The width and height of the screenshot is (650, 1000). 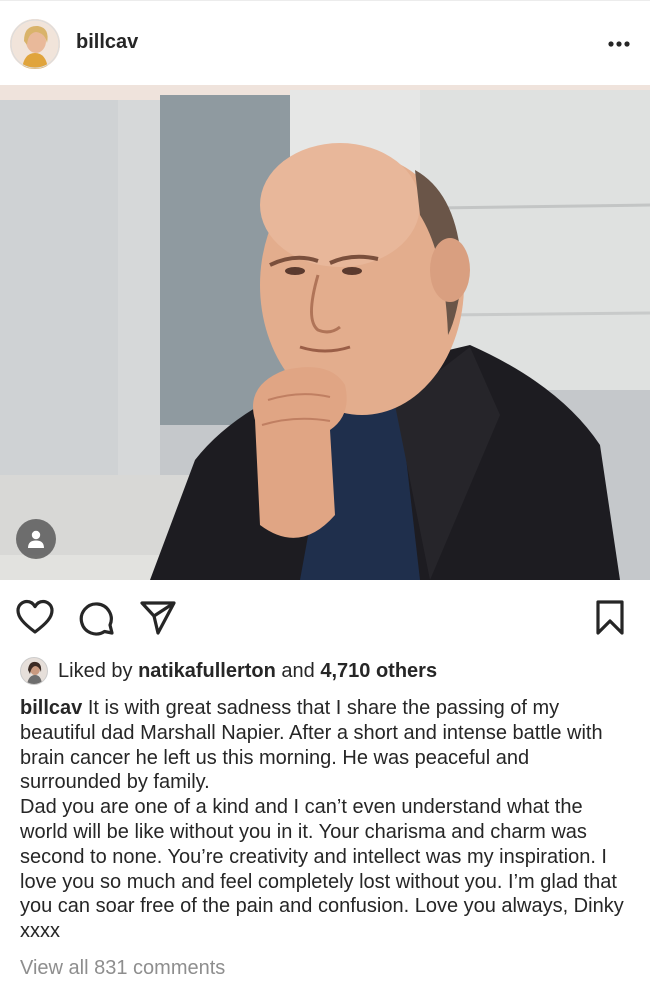 I want to click on likes-connector: and, so click(x=298, y=670).